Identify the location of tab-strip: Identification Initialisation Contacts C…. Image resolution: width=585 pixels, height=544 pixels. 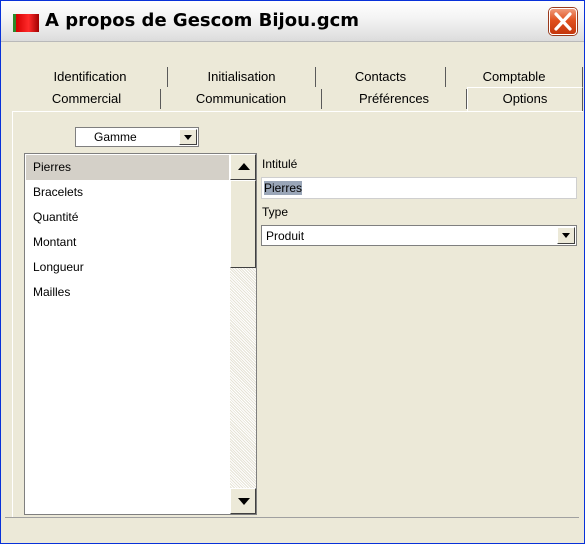
(298, 89).